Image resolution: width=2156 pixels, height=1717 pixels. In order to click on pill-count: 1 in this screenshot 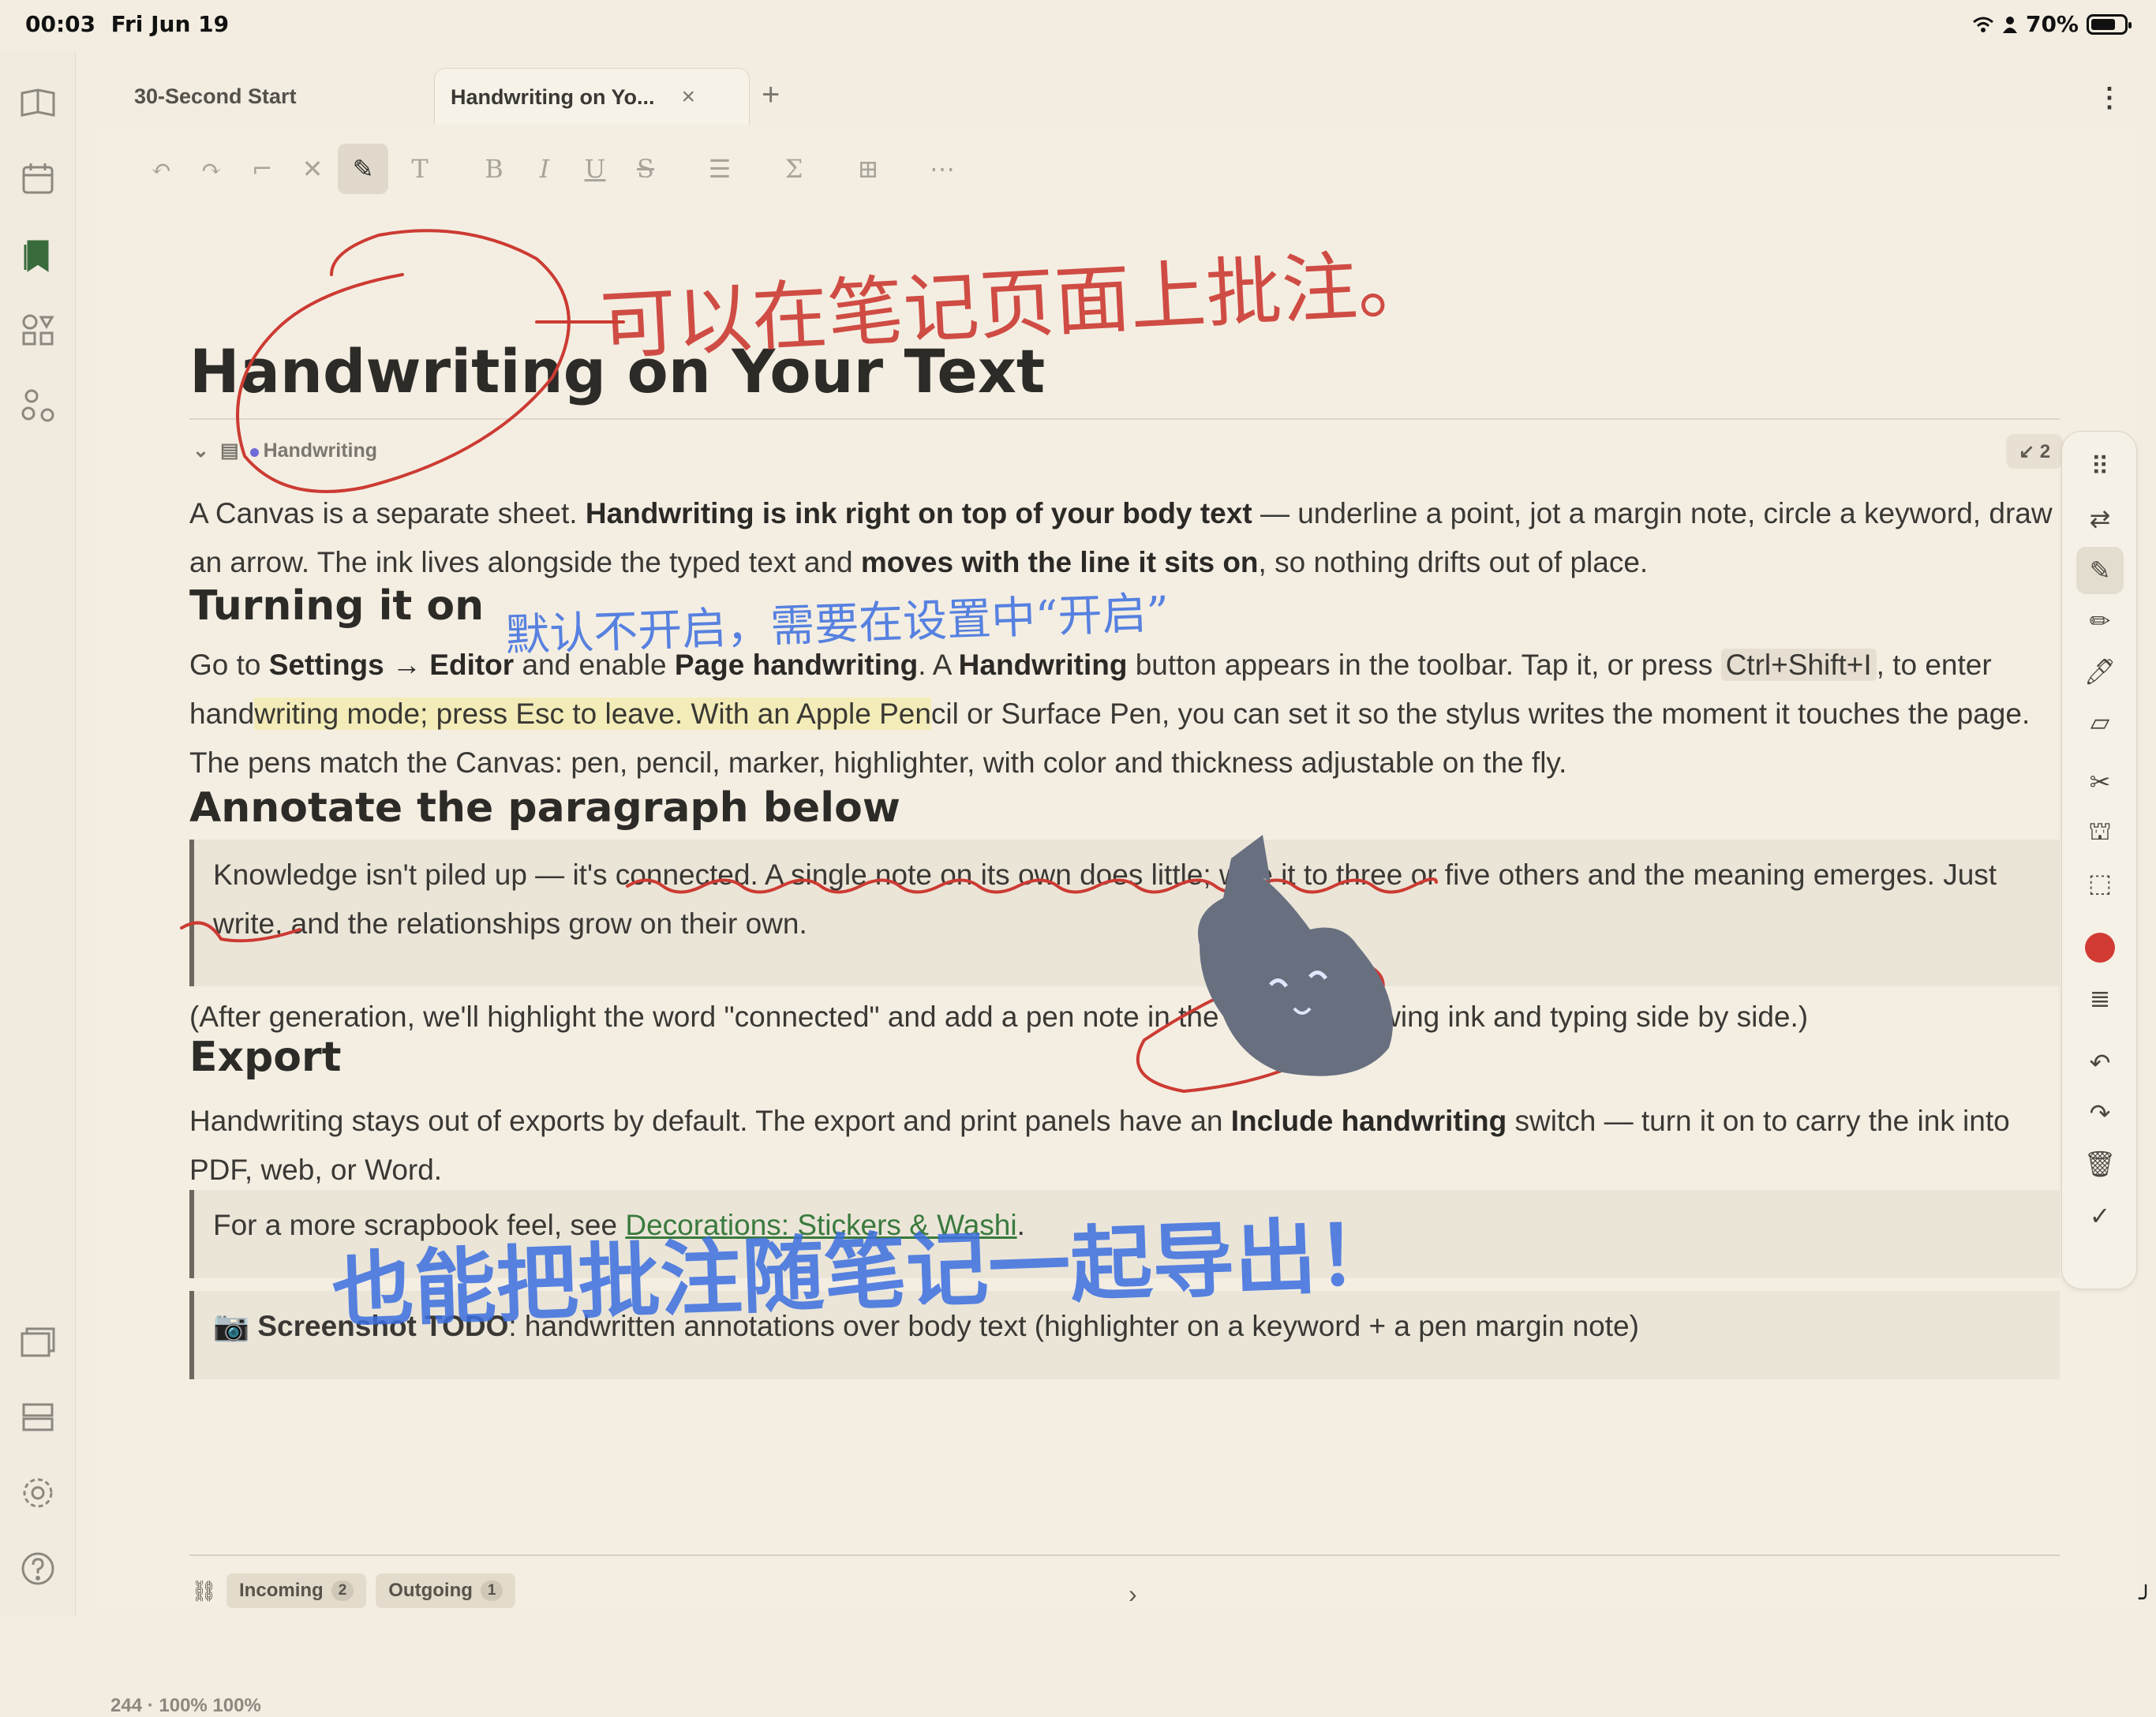, I will do `click(492, 1590)`.